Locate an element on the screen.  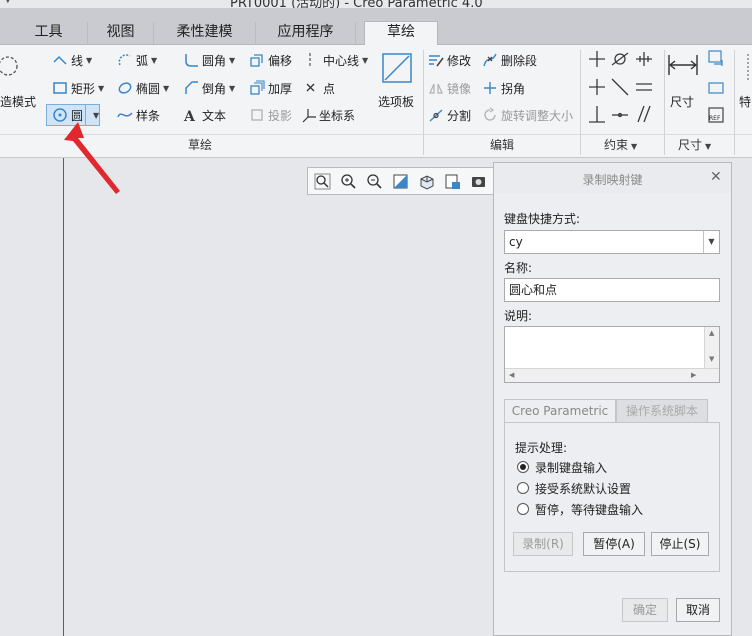
coordsys-button: 坐标系 is located at coordinates (327, 115).